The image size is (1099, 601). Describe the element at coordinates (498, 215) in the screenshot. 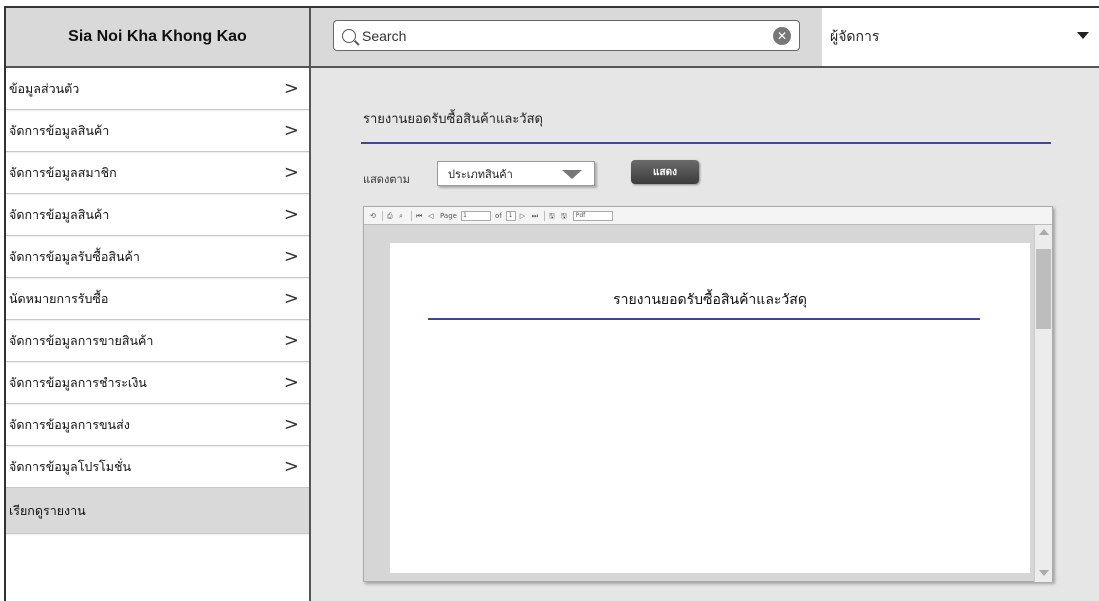

I see `of-label: of` at that location.